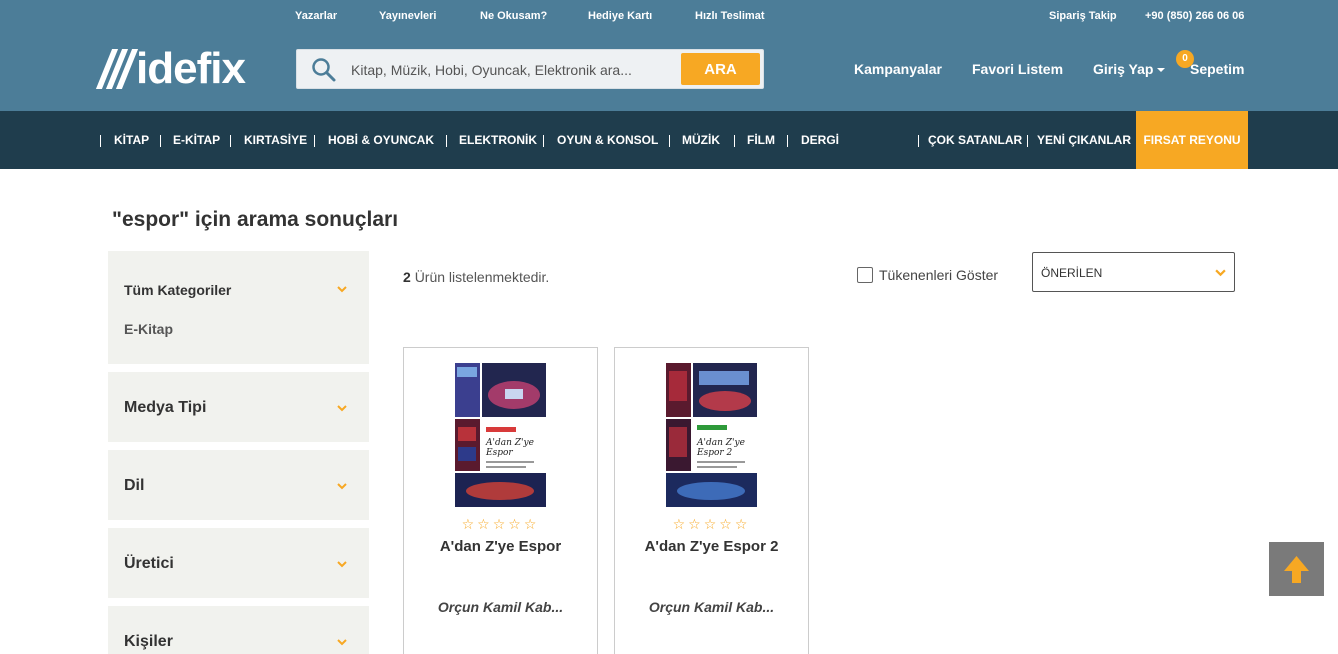 This screenshot has height=654, width=1338. Describe the element at coordinates (500, 435) in the screenshot. I see `product-cover-image: A'dan Z'ye Espor` at that location.